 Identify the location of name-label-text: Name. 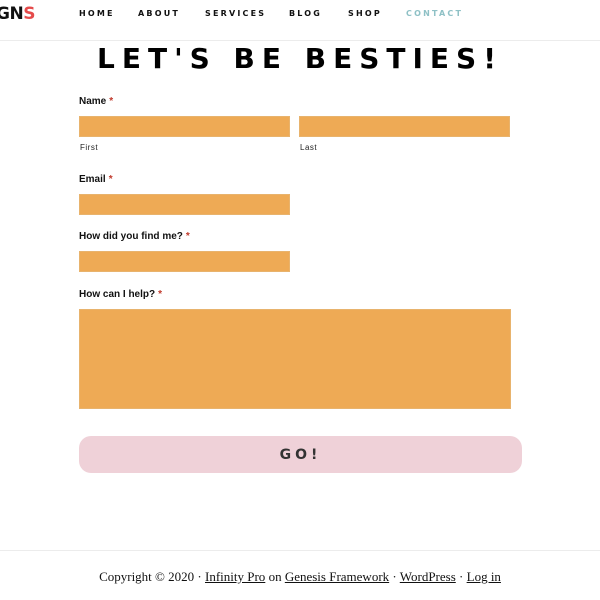
(93, 101).